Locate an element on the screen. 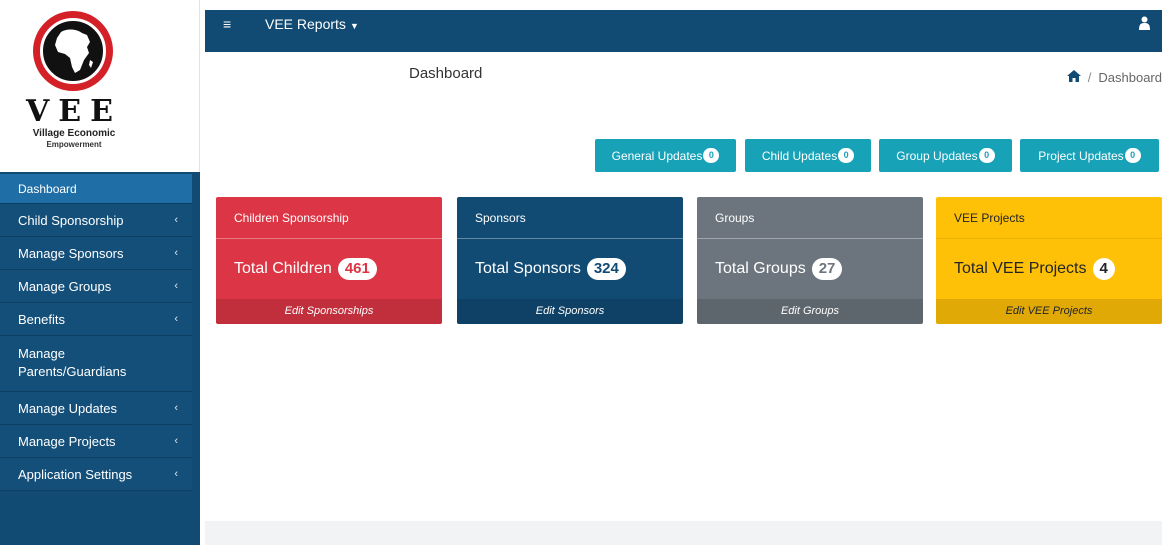 Image resolution: width=1162 pixels, height=545 pixels. sidebar-item-label: Manage Groups is located at coordinates (65, 286).